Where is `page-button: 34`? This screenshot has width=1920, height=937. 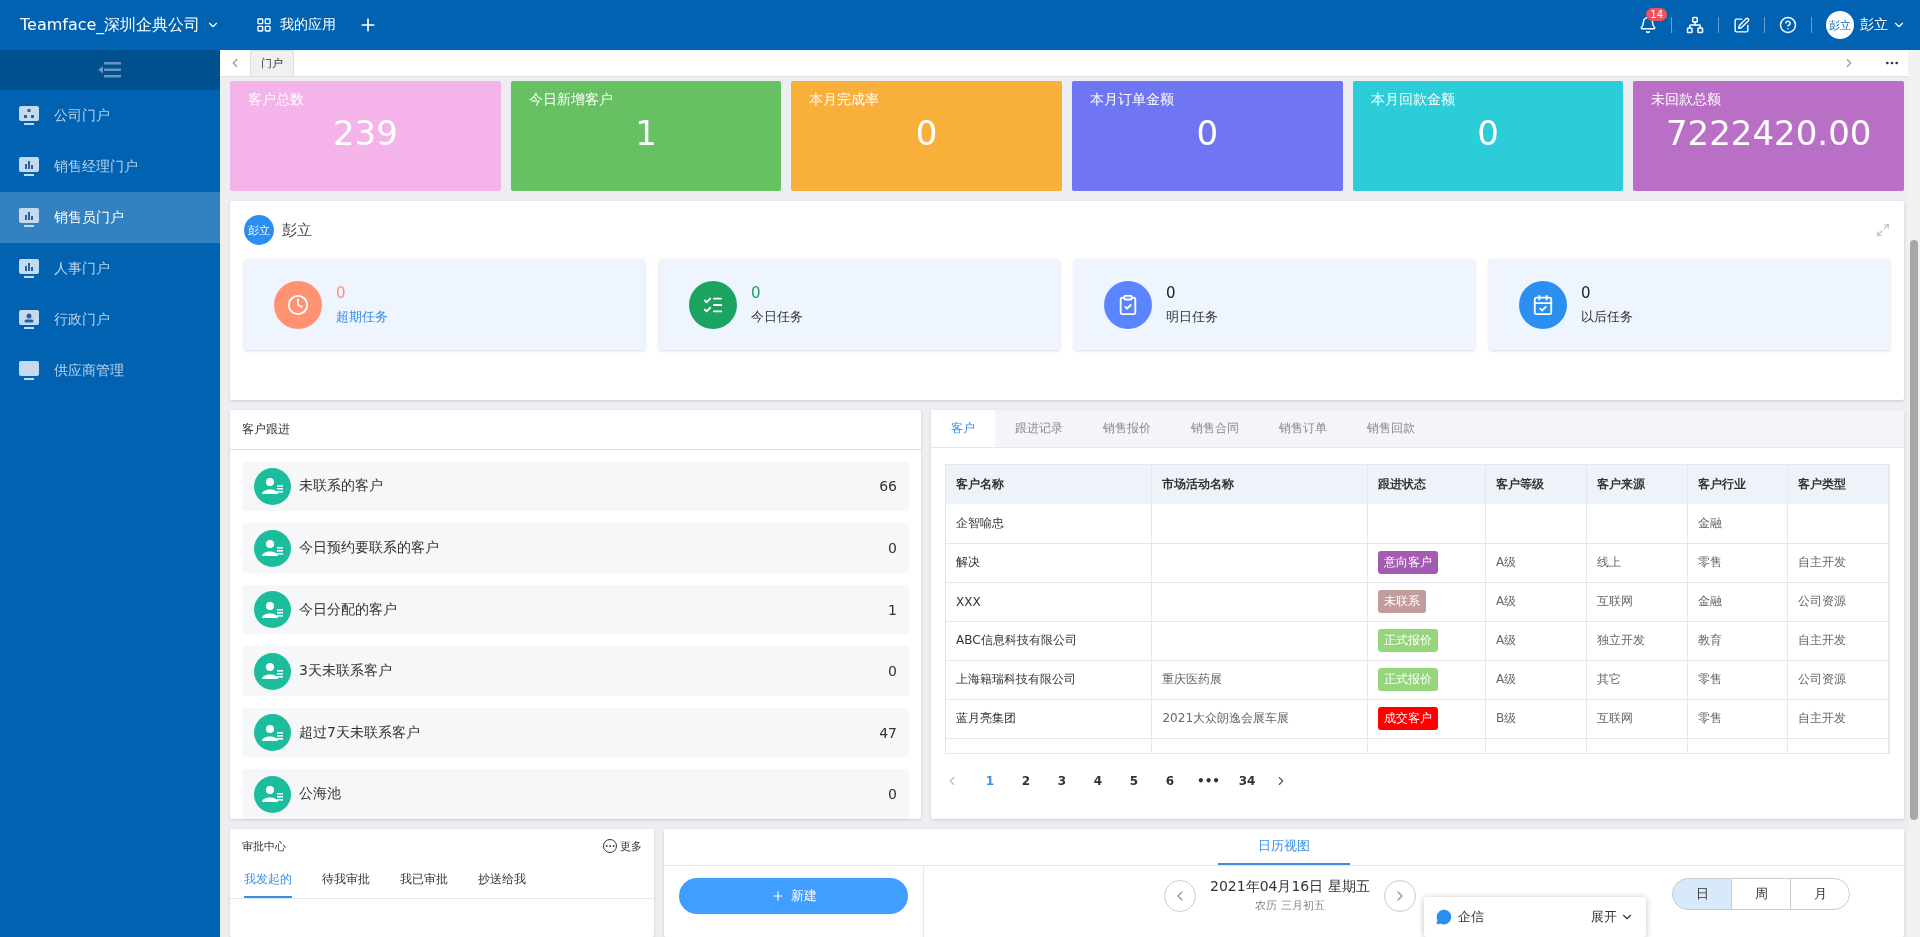 page-button: 34 is located at coordinates (1247, 781).